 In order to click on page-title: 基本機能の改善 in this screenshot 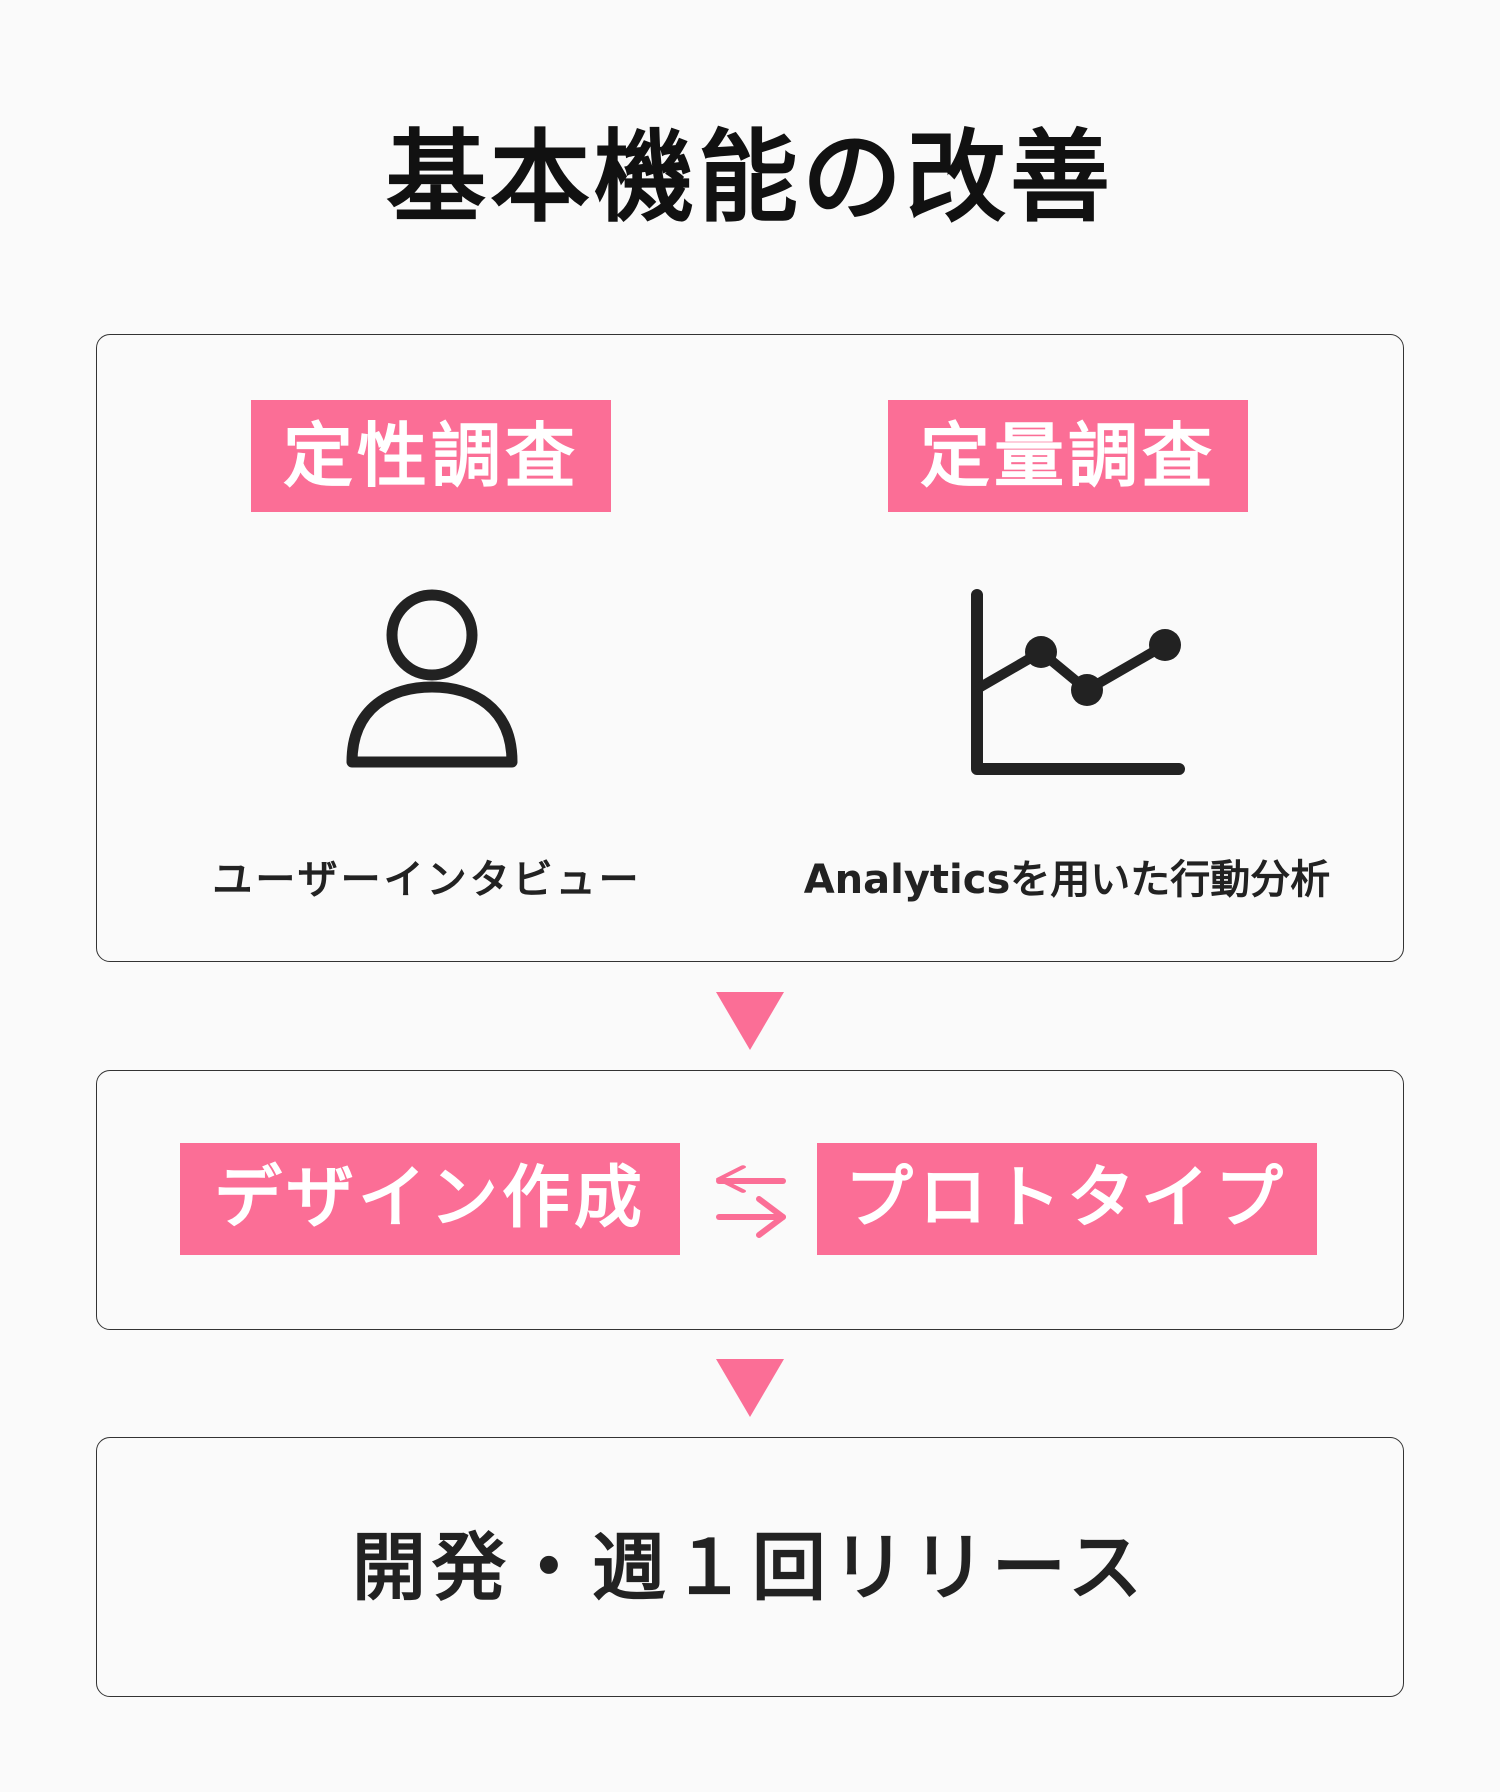, I will do `click(750, 177)`.